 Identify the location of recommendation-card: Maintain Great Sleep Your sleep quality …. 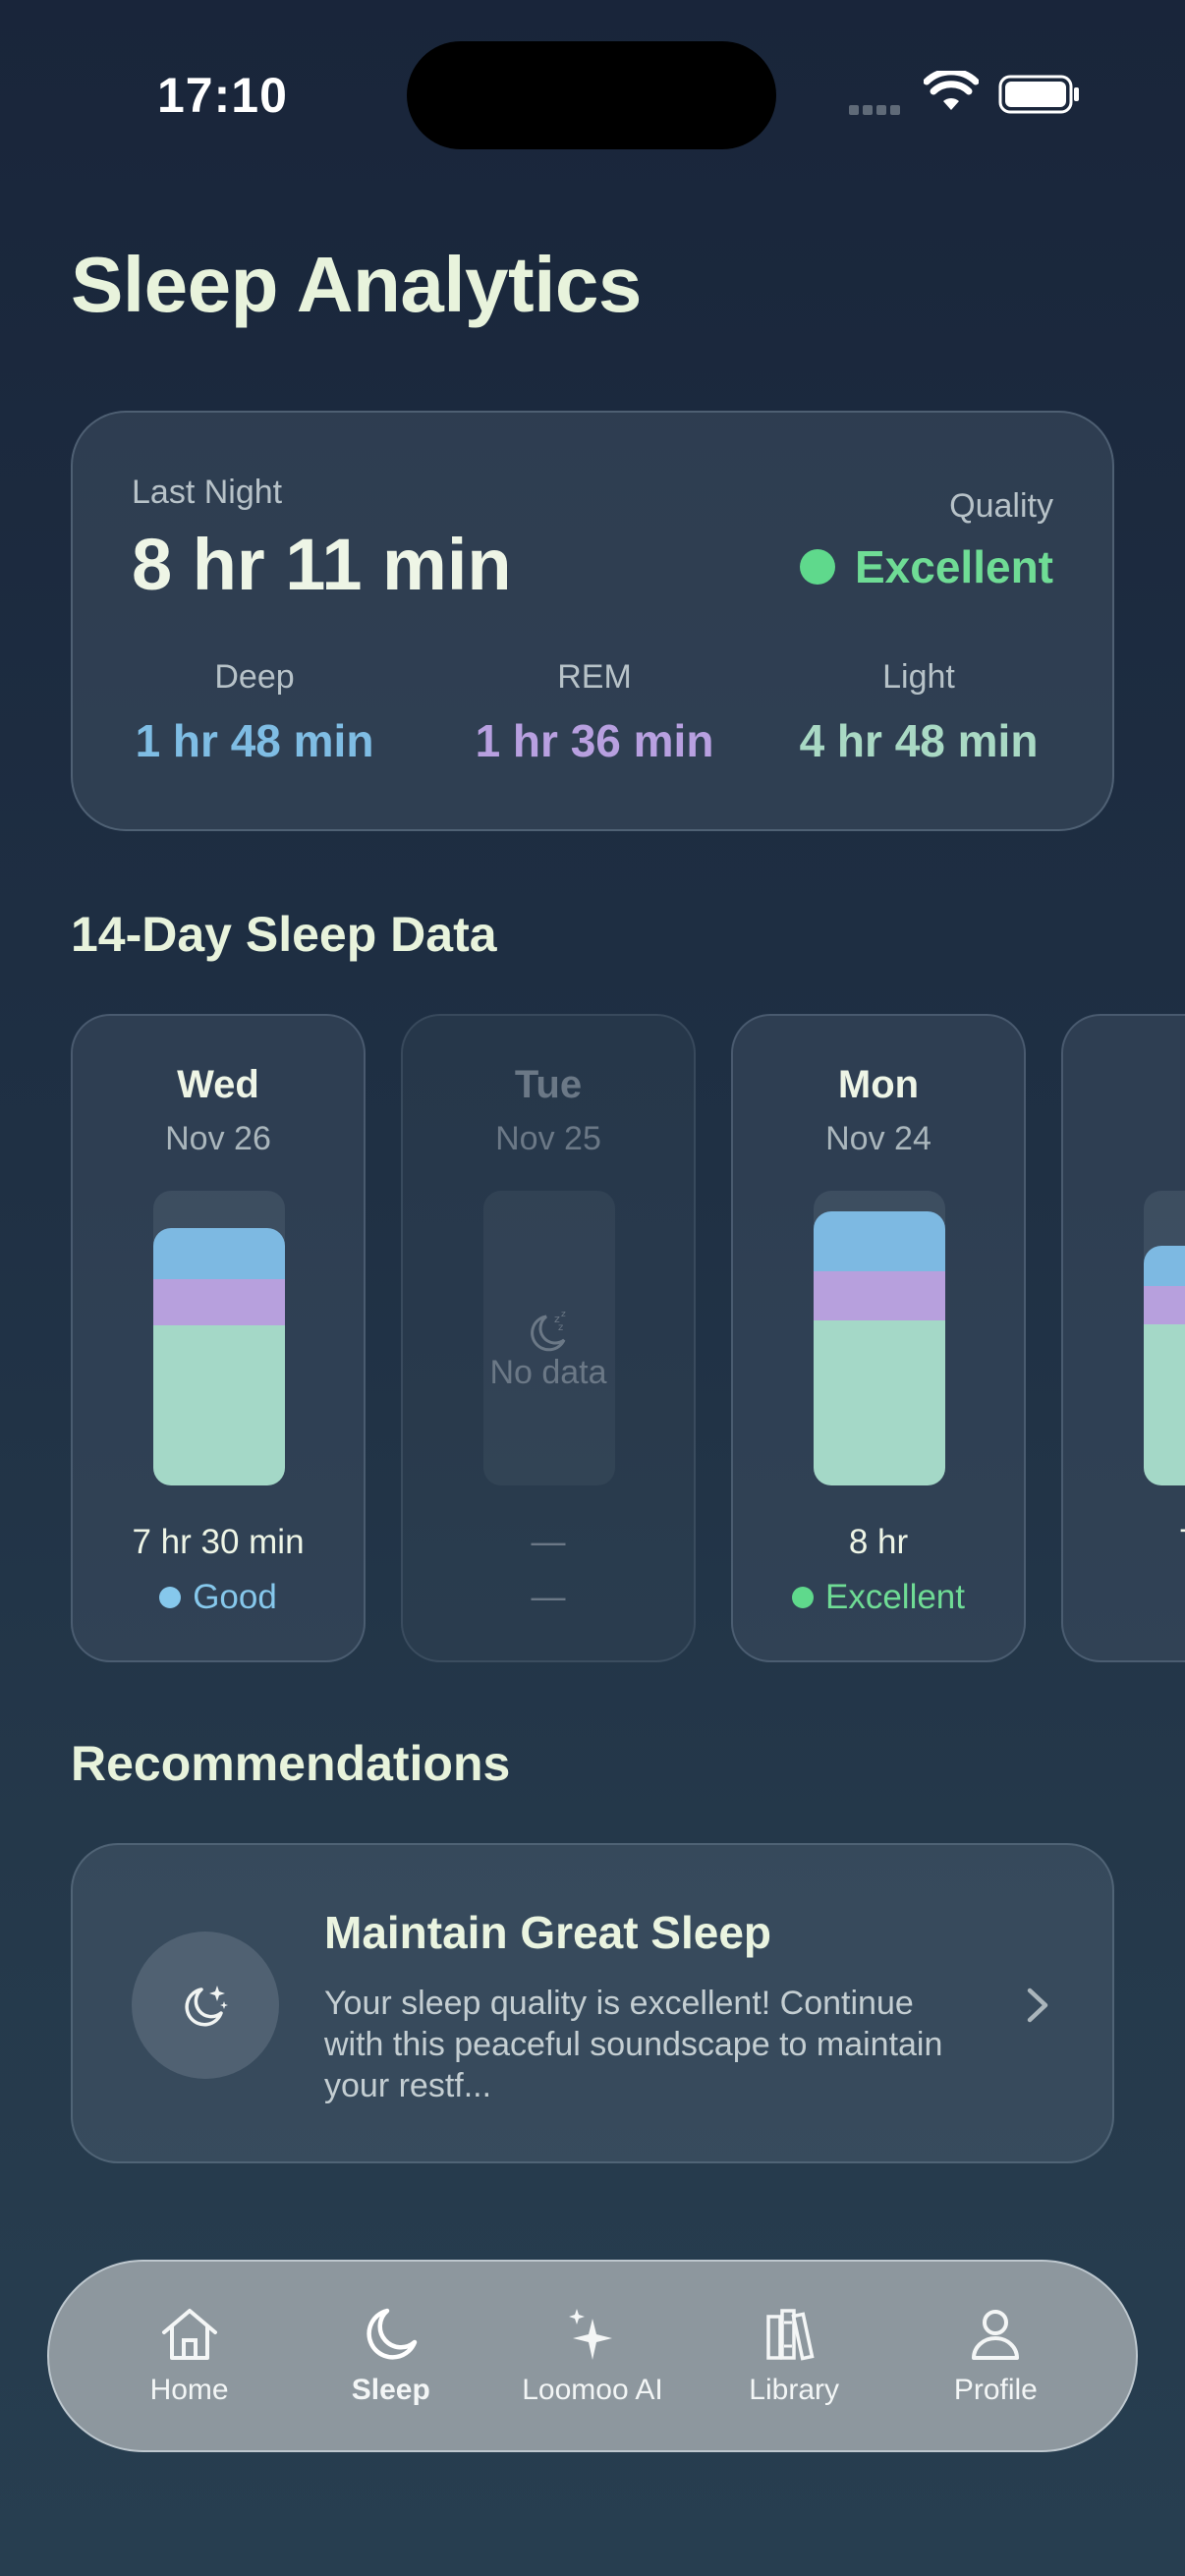
(592, 2003).